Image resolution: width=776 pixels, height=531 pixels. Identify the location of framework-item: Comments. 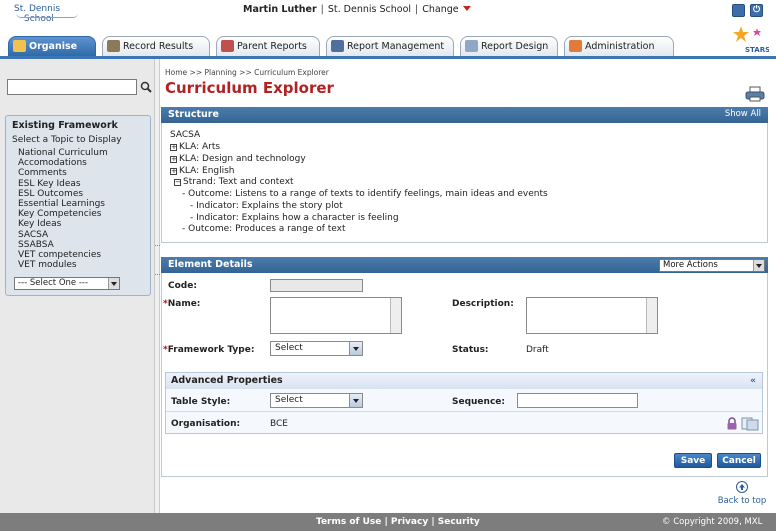
(63, 173).